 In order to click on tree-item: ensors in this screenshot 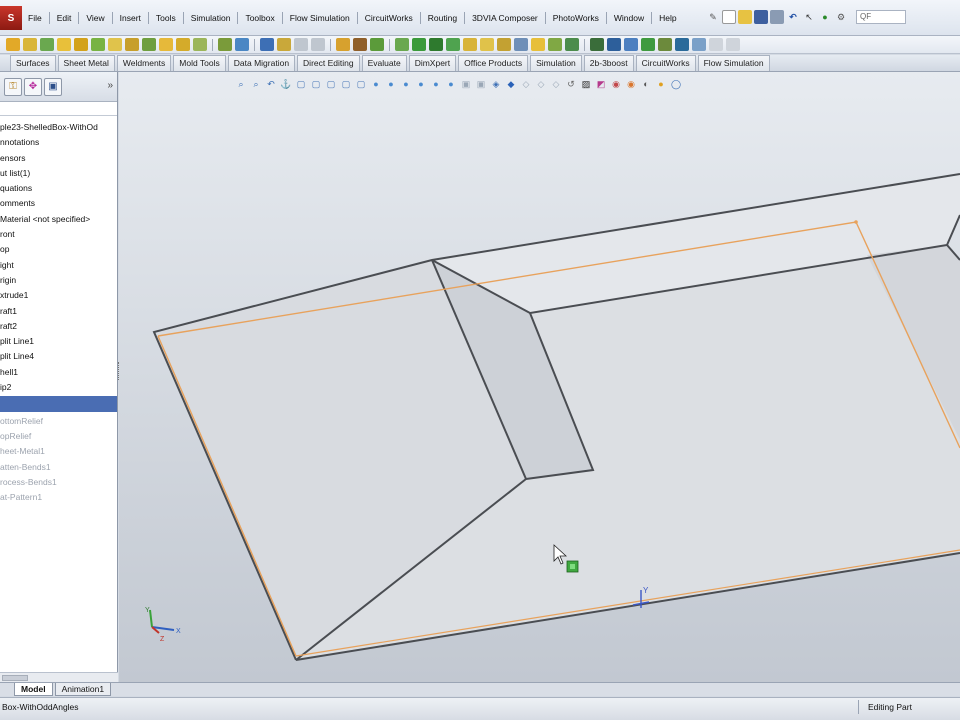, I will do `click(58, 158)`.